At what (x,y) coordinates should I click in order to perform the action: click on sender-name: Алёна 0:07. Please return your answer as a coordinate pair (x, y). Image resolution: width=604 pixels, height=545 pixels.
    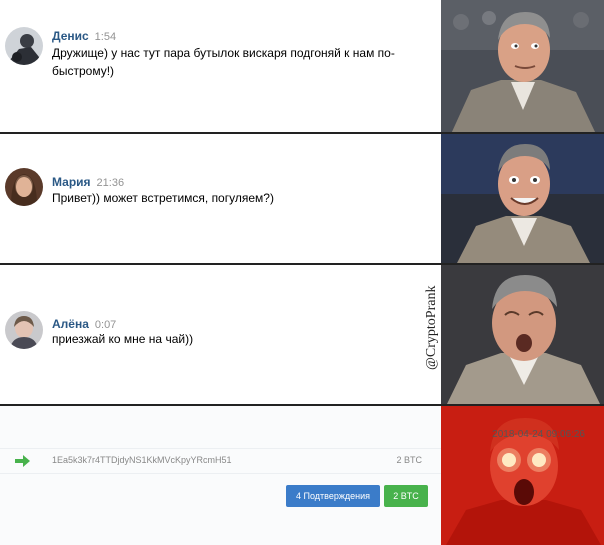
    Looking at the image, I should click on (84, 324).